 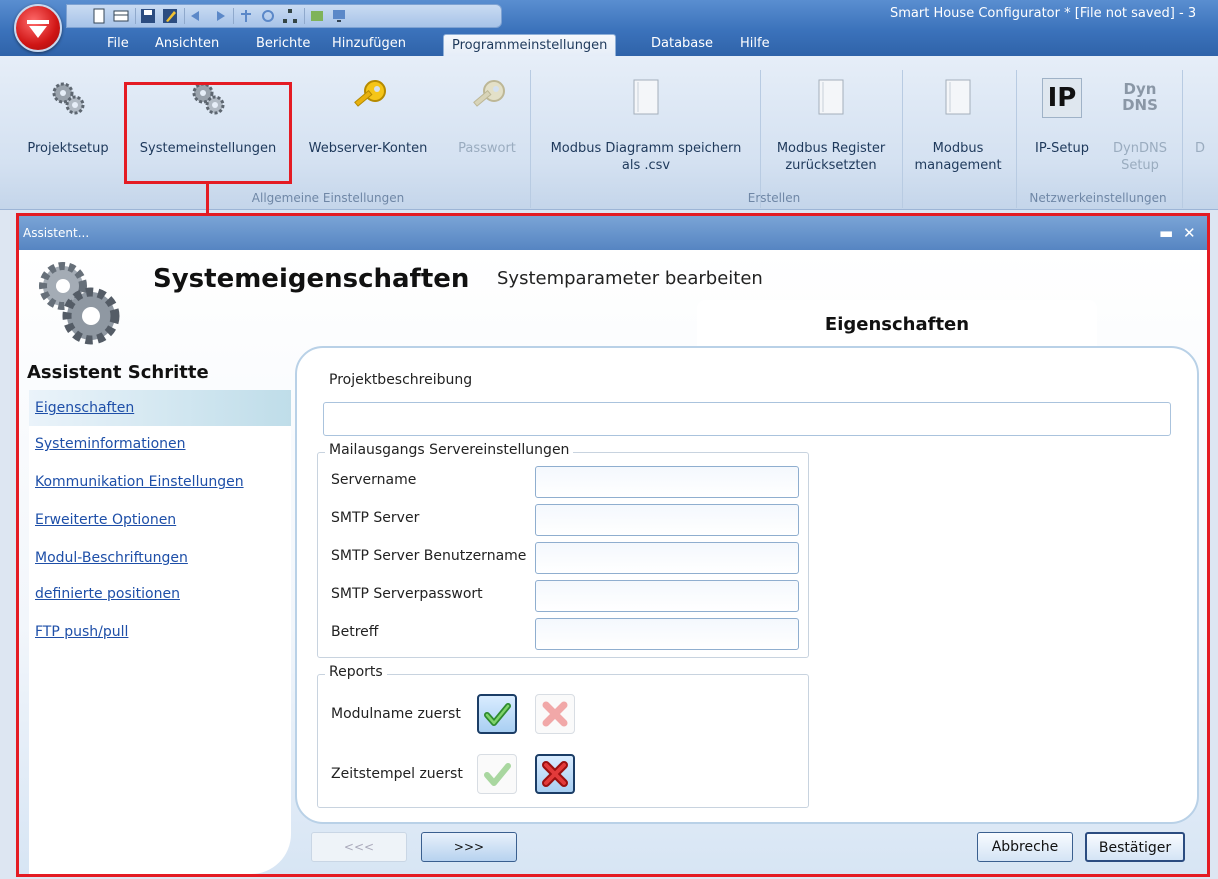 What do you see at coordinates (682, 44) in the screenshot?
I see `menu-database: Database` at bounding box center [682, 44].